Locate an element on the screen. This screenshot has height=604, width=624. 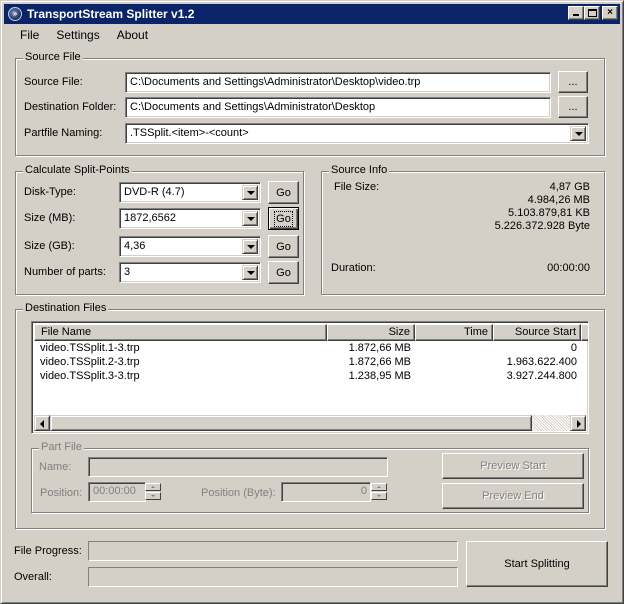
list-header: File Name Size Time Source Start is located at coordinates (311, 332).